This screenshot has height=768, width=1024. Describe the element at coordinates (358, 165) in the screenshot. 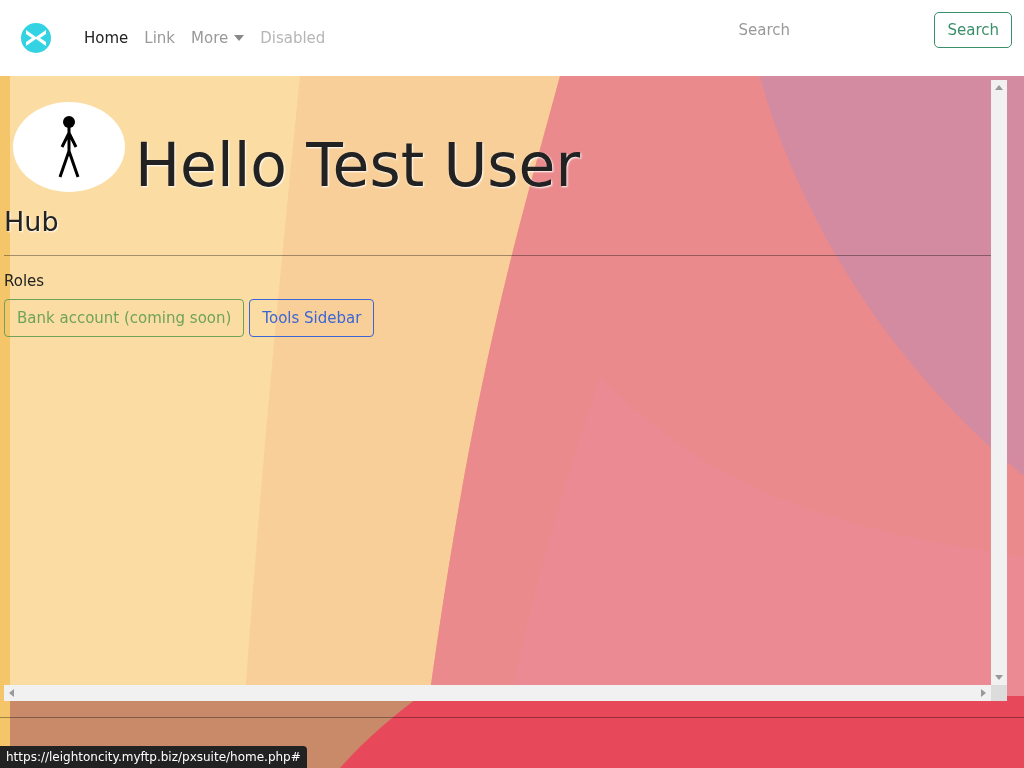

I see `page-title: Hello Test User` at that location.